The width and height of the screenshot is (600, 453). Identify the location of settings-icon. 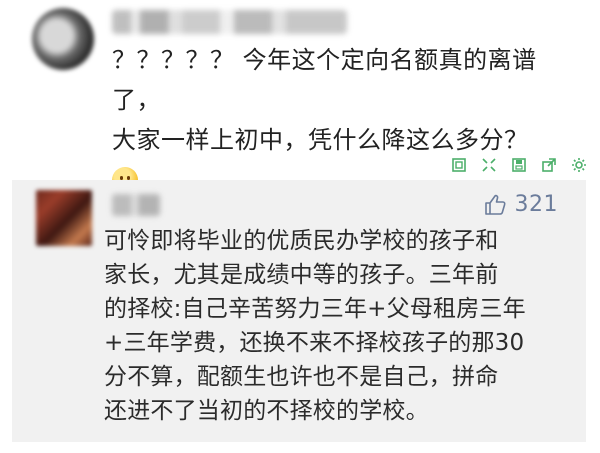
(579, 165).